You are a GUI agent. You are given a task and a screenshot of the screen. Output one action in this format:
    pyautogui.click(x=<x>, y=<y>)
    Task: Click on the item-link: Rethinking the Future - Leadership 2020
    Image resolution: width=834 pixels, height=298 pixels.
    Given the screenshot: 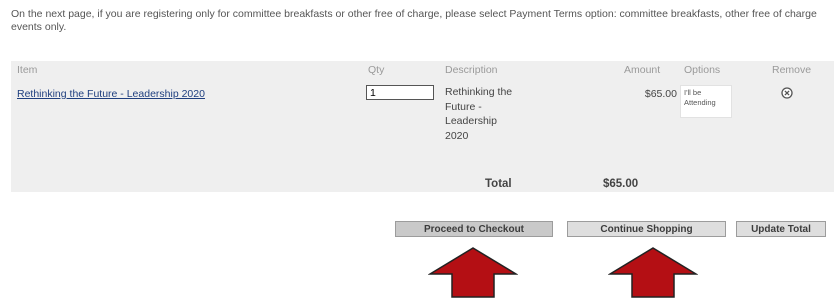 What is the action you would take?
    pyautogui.click(x=111, y=94)
    